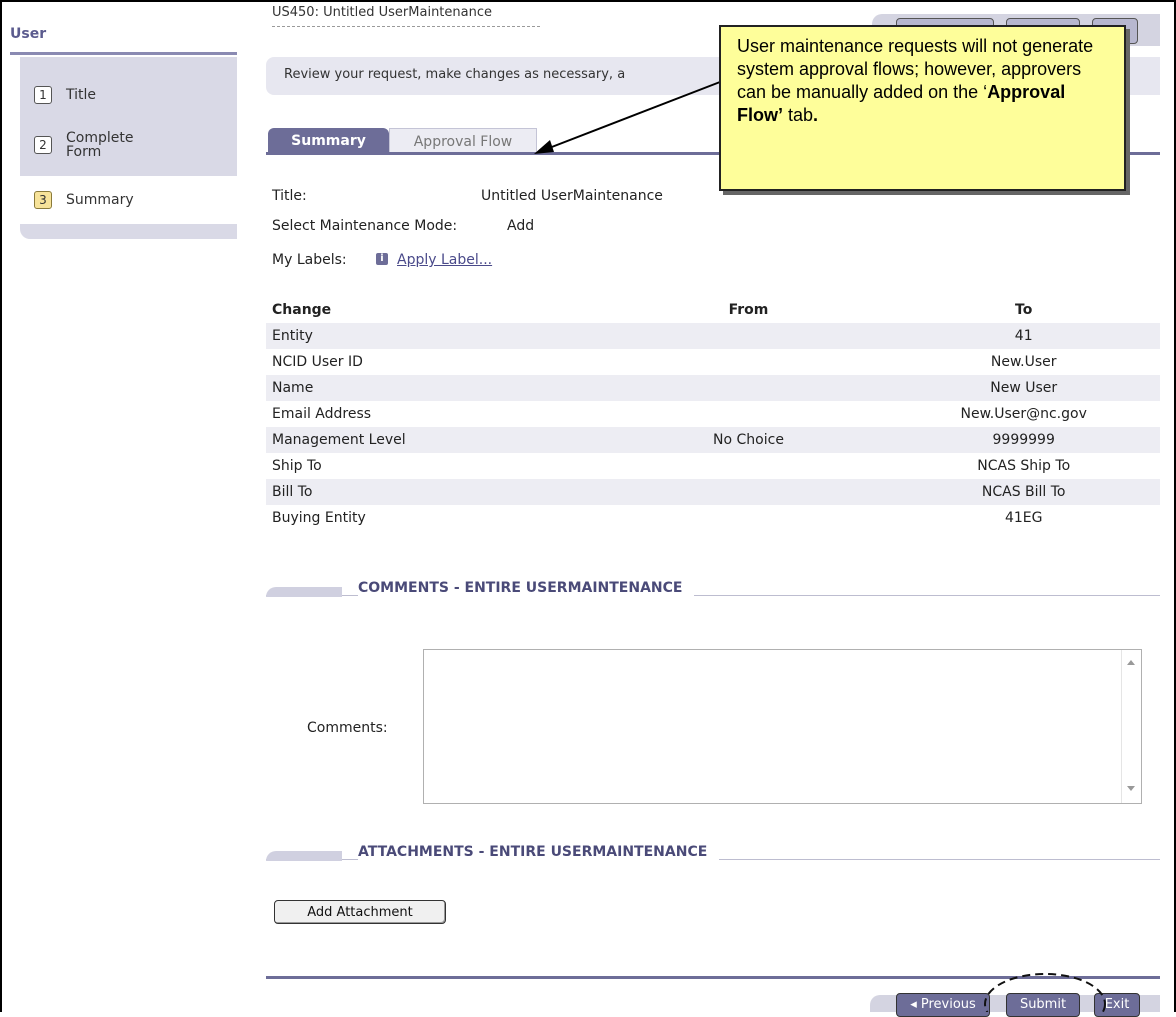 The image size is (1176, 1017). I want to click on sidebar-title: User, so click(28, 34).